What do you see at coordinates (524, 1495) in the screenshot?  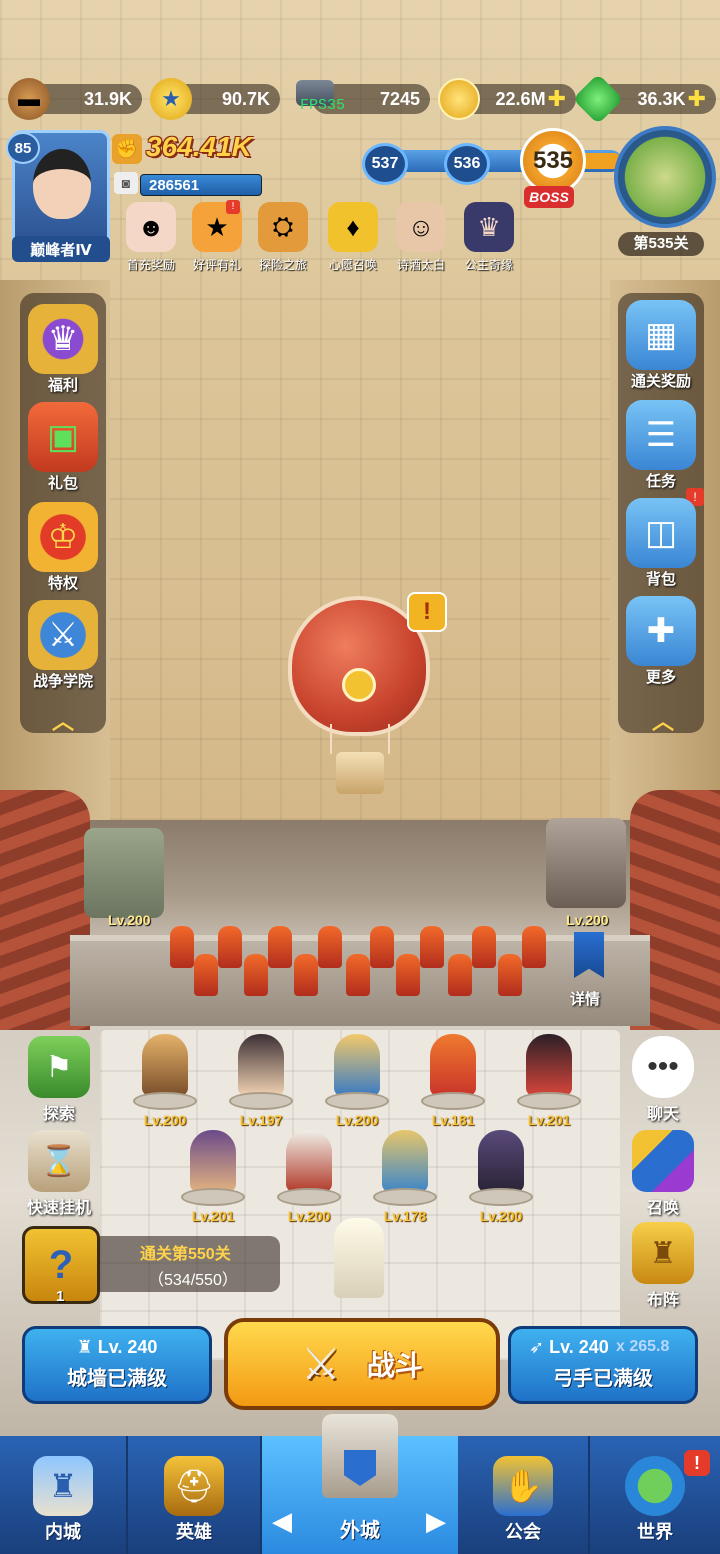 I see `nav-guild: ✋ 公会` at bounding box center [524, 1495].